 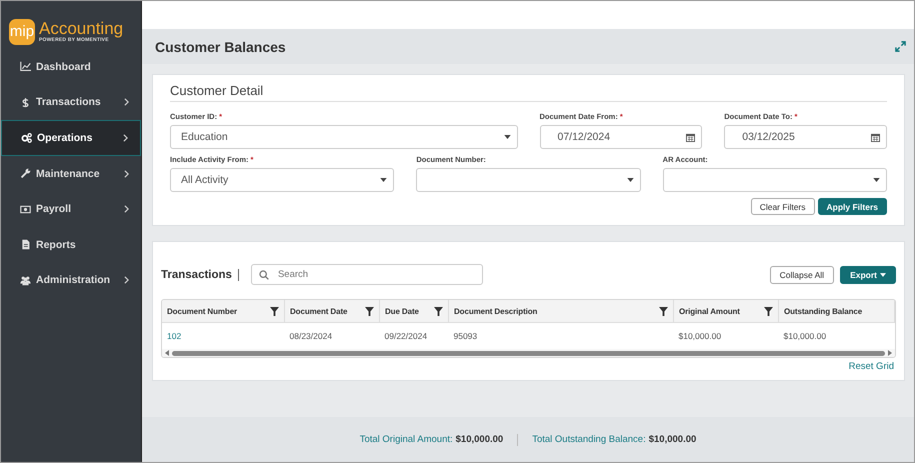 What do you see at coordinates (466, 336) in the screenshot?
I see `table-cell: 95093` at bounding box center [466, 336].